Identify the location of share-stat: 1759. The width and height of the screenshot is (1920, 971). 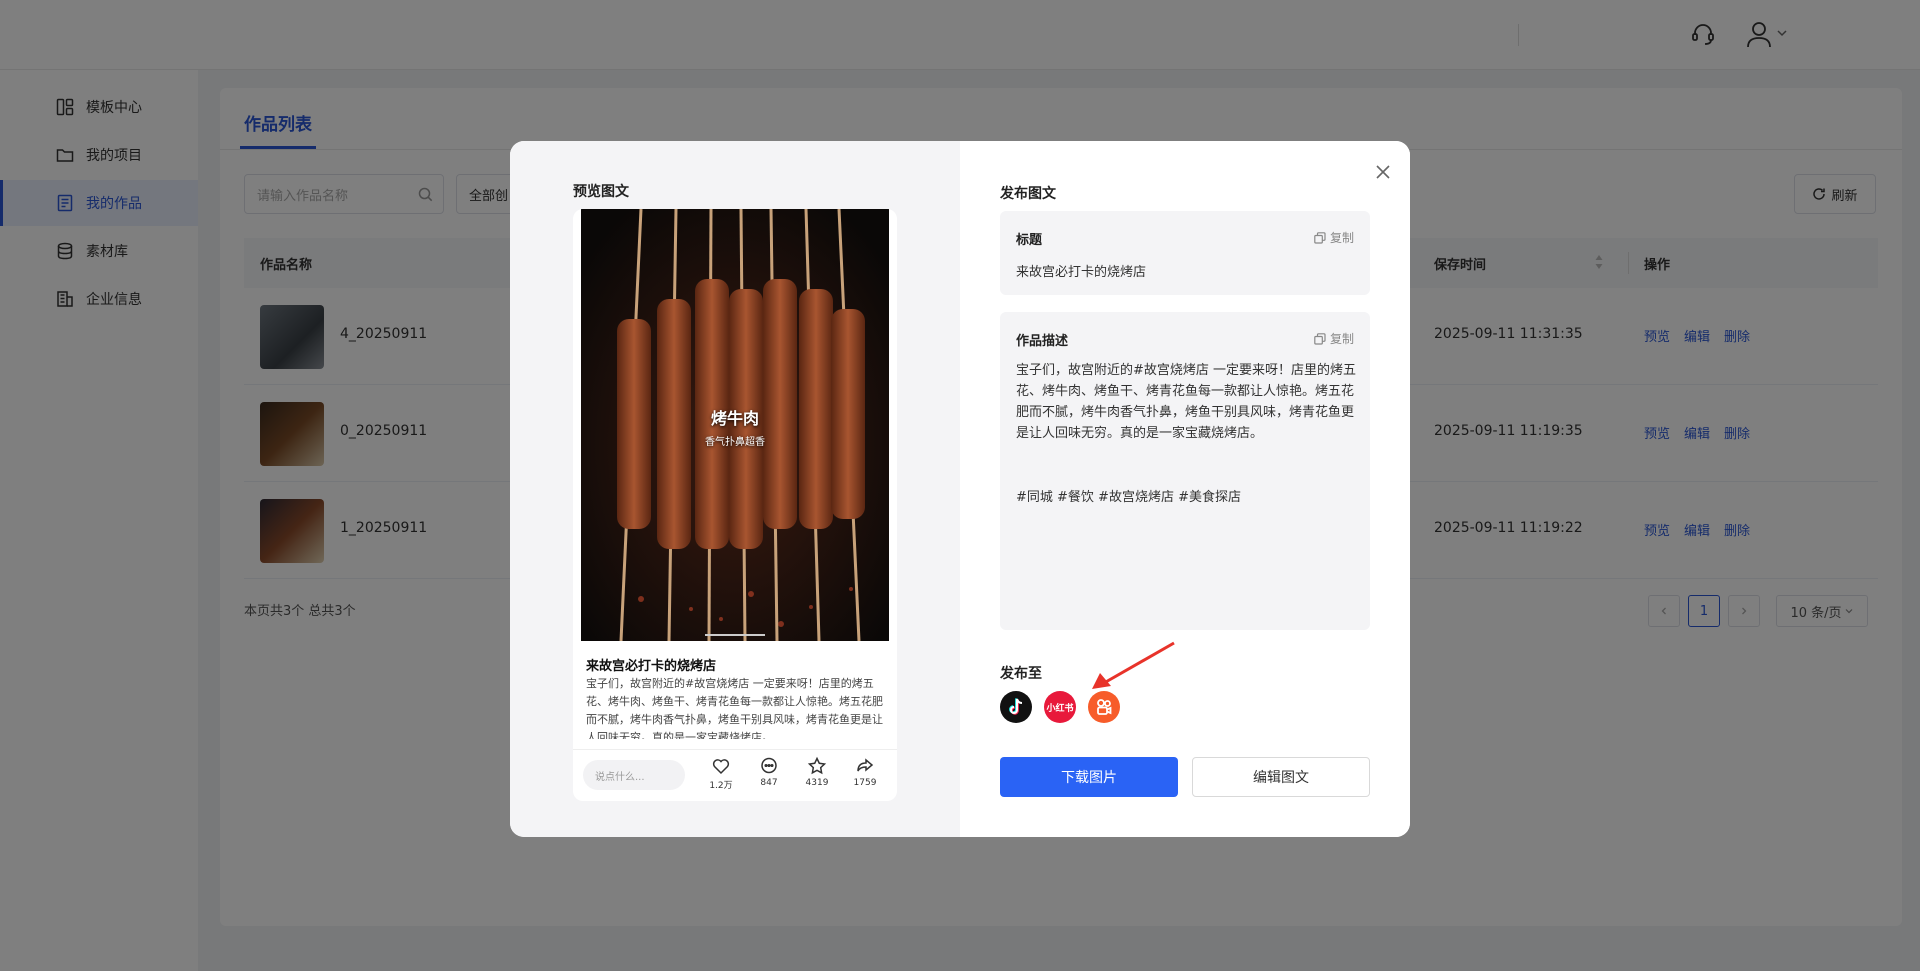
(865, 772).